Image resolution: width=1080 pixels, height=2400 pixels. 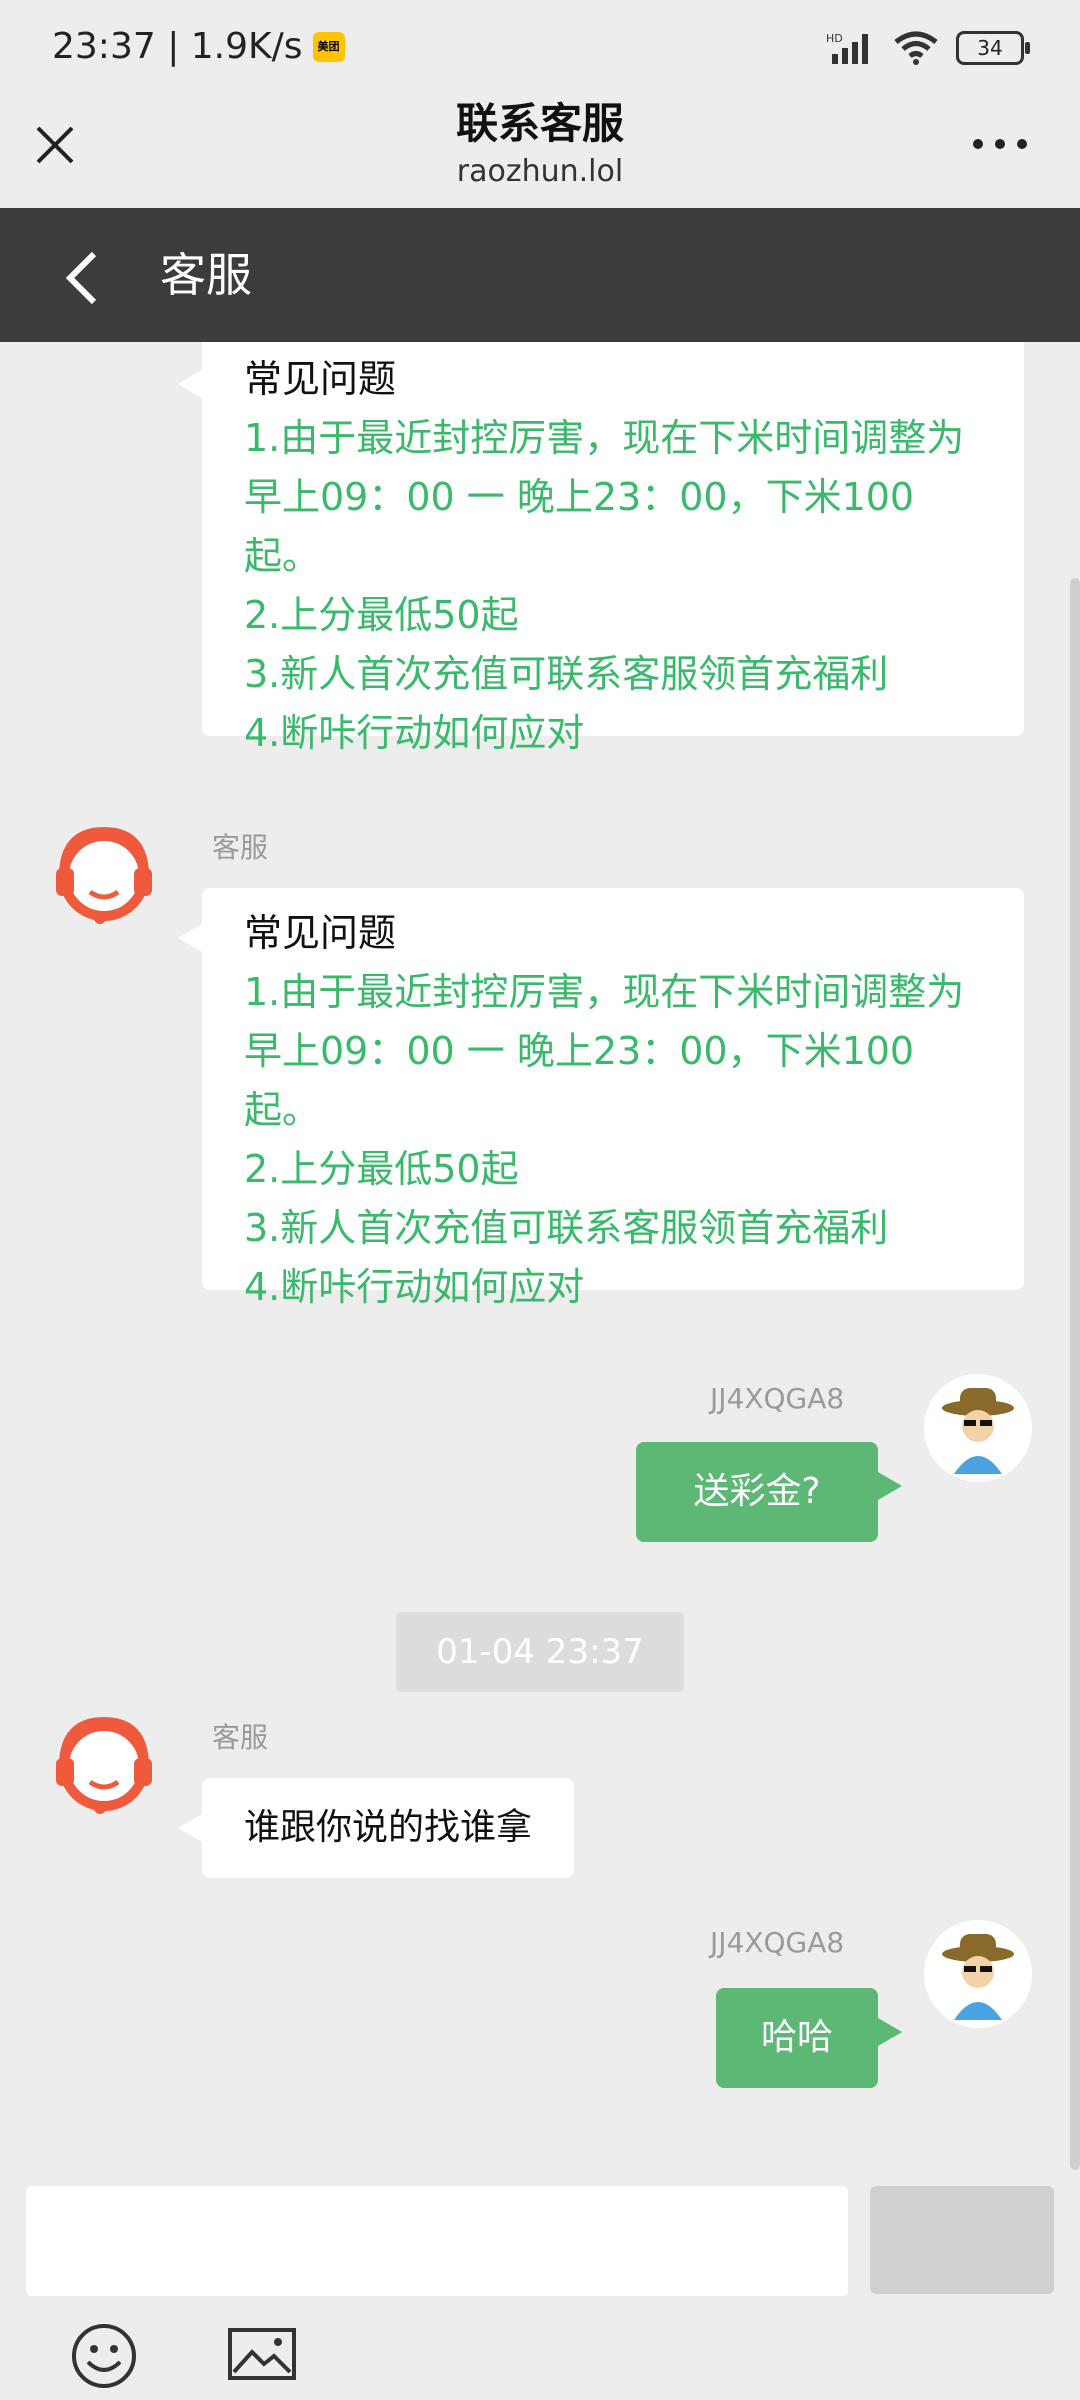 What do you see at coordinates (206, 275) in the screenshot?
I see `chat-title: 客服` at bounding box center [206, 275].